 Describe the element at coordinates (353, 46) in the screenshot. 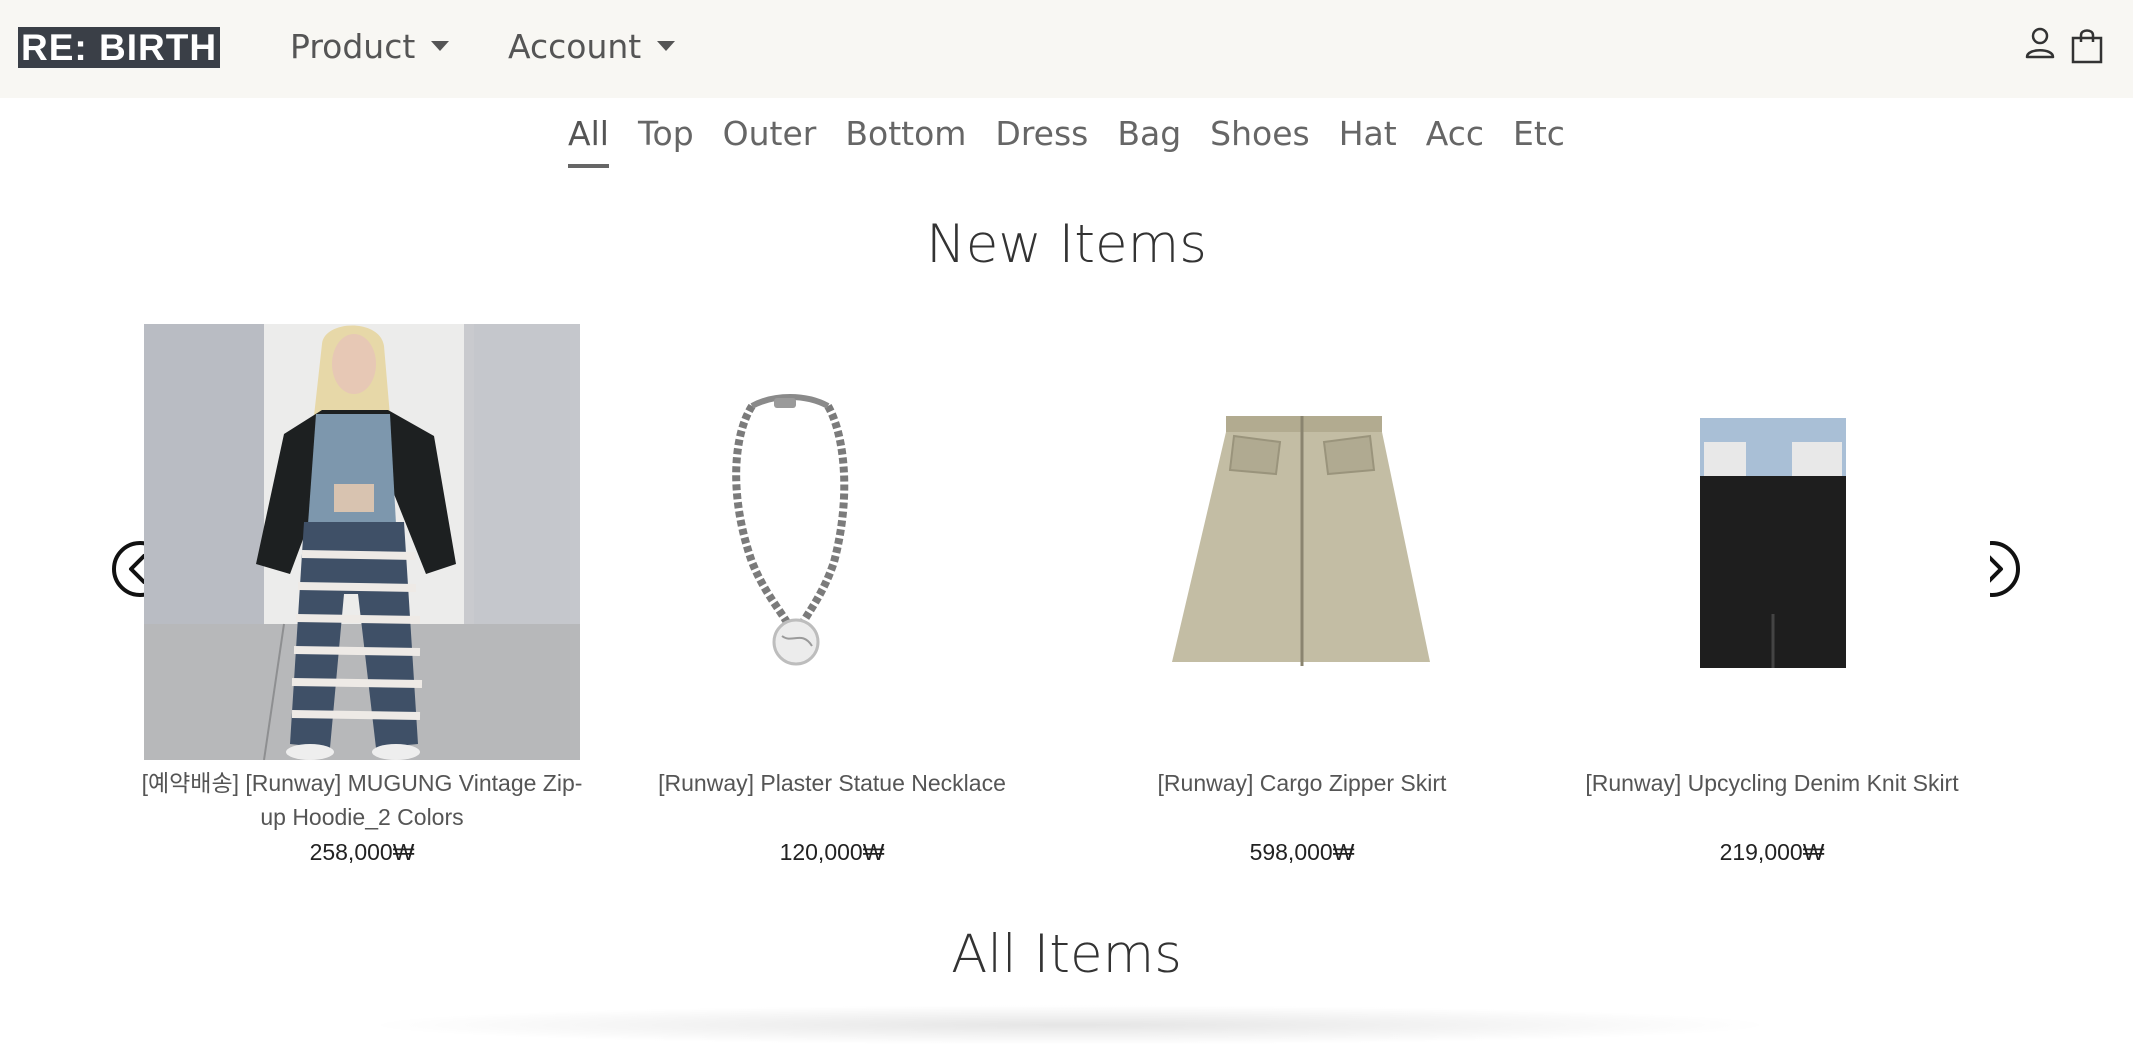

I see `product-dropdown-label: Product` at that location.